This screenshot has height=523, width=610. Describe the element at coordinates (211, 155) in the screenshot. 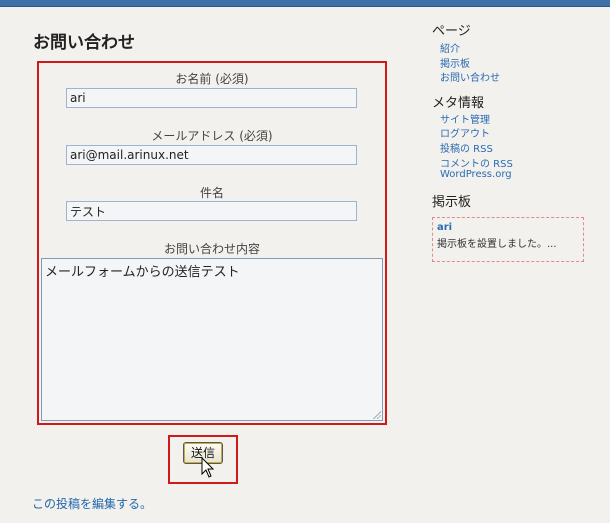

I see `email-field` at that location.